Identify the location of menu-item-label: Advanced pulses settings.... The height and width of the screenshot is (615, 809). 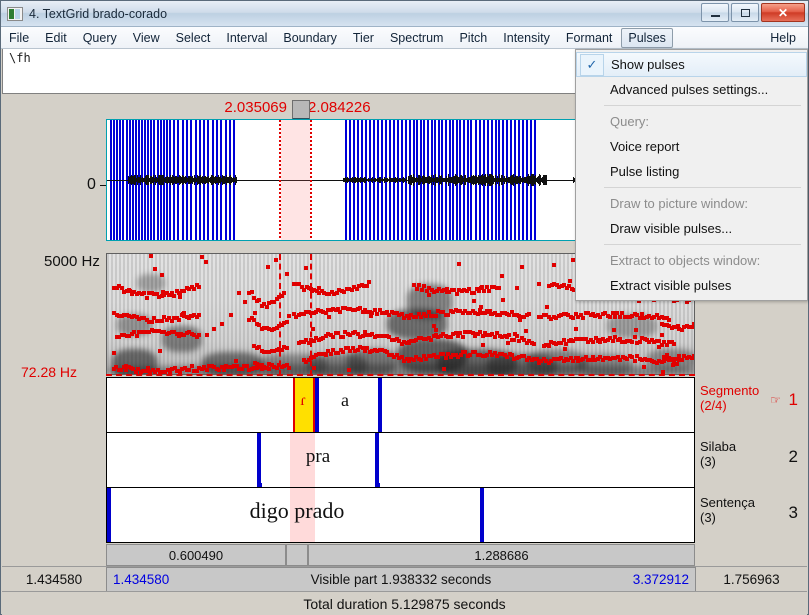
(689, 89).